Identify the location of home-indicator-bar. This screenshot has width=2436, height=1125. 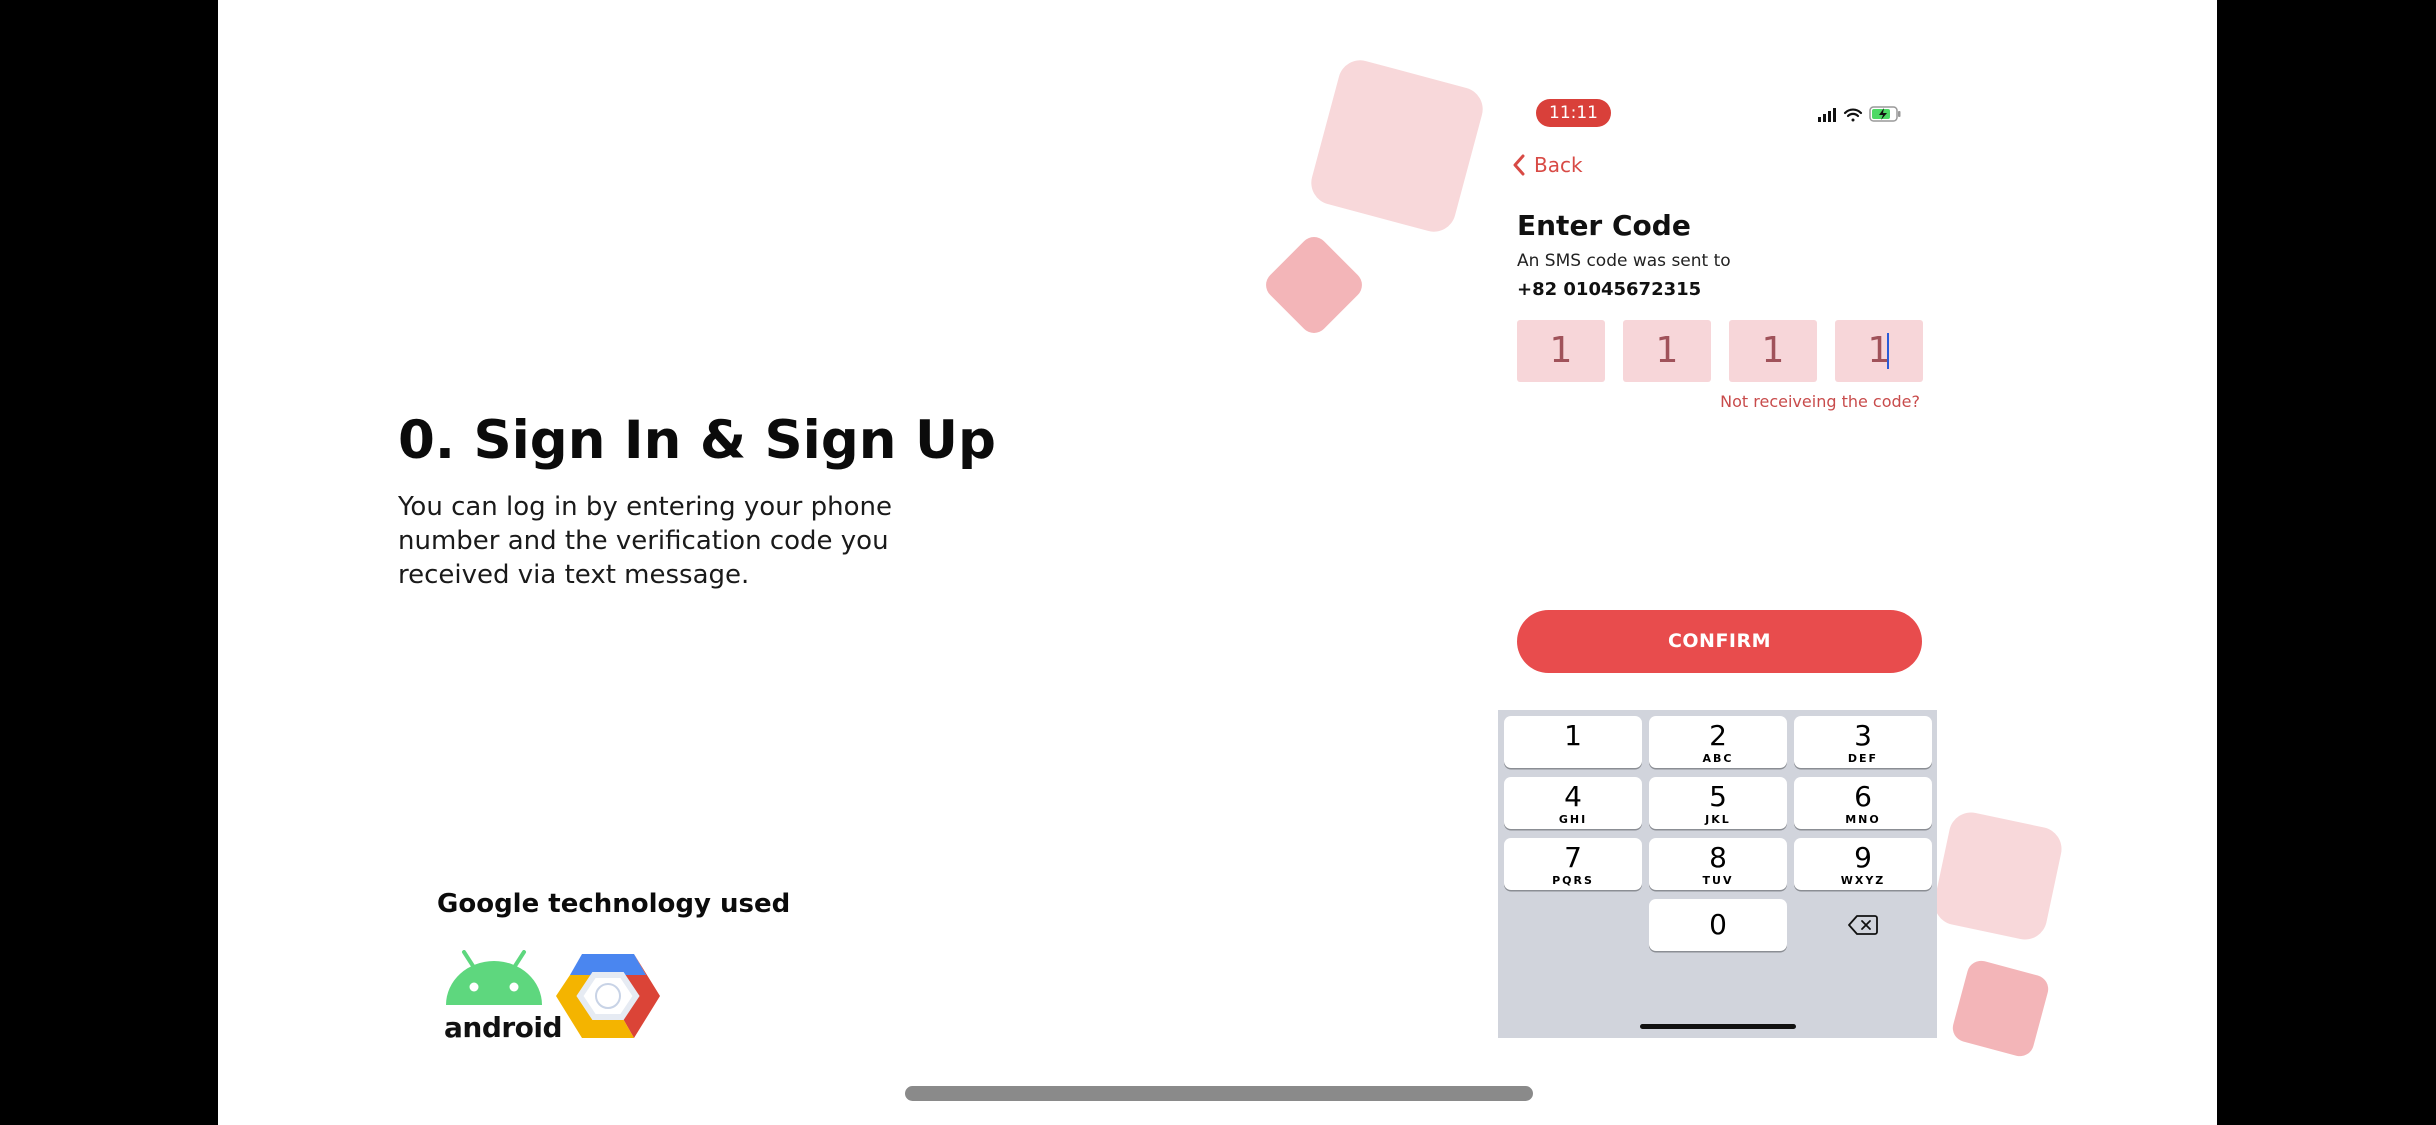
(1219, 1093).